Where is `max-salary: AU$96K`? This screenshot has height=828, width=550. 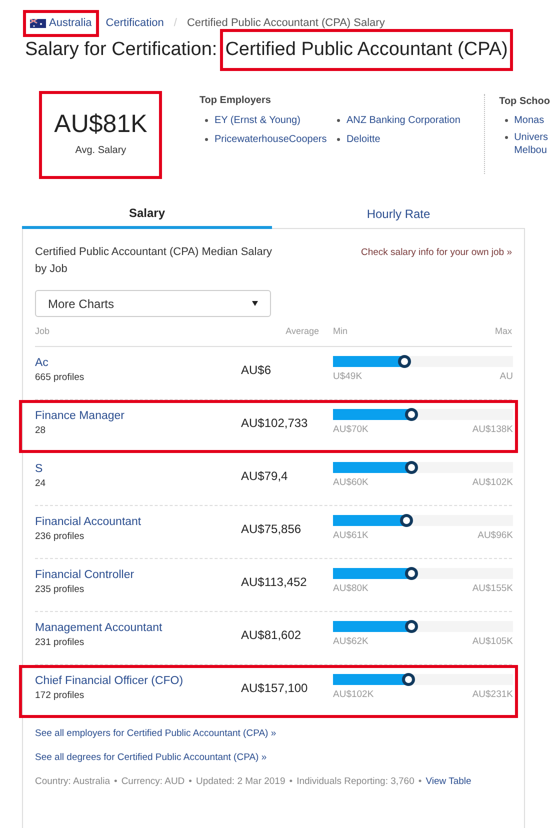
max-salary: AU$96K is located at coordinates (495, 535).